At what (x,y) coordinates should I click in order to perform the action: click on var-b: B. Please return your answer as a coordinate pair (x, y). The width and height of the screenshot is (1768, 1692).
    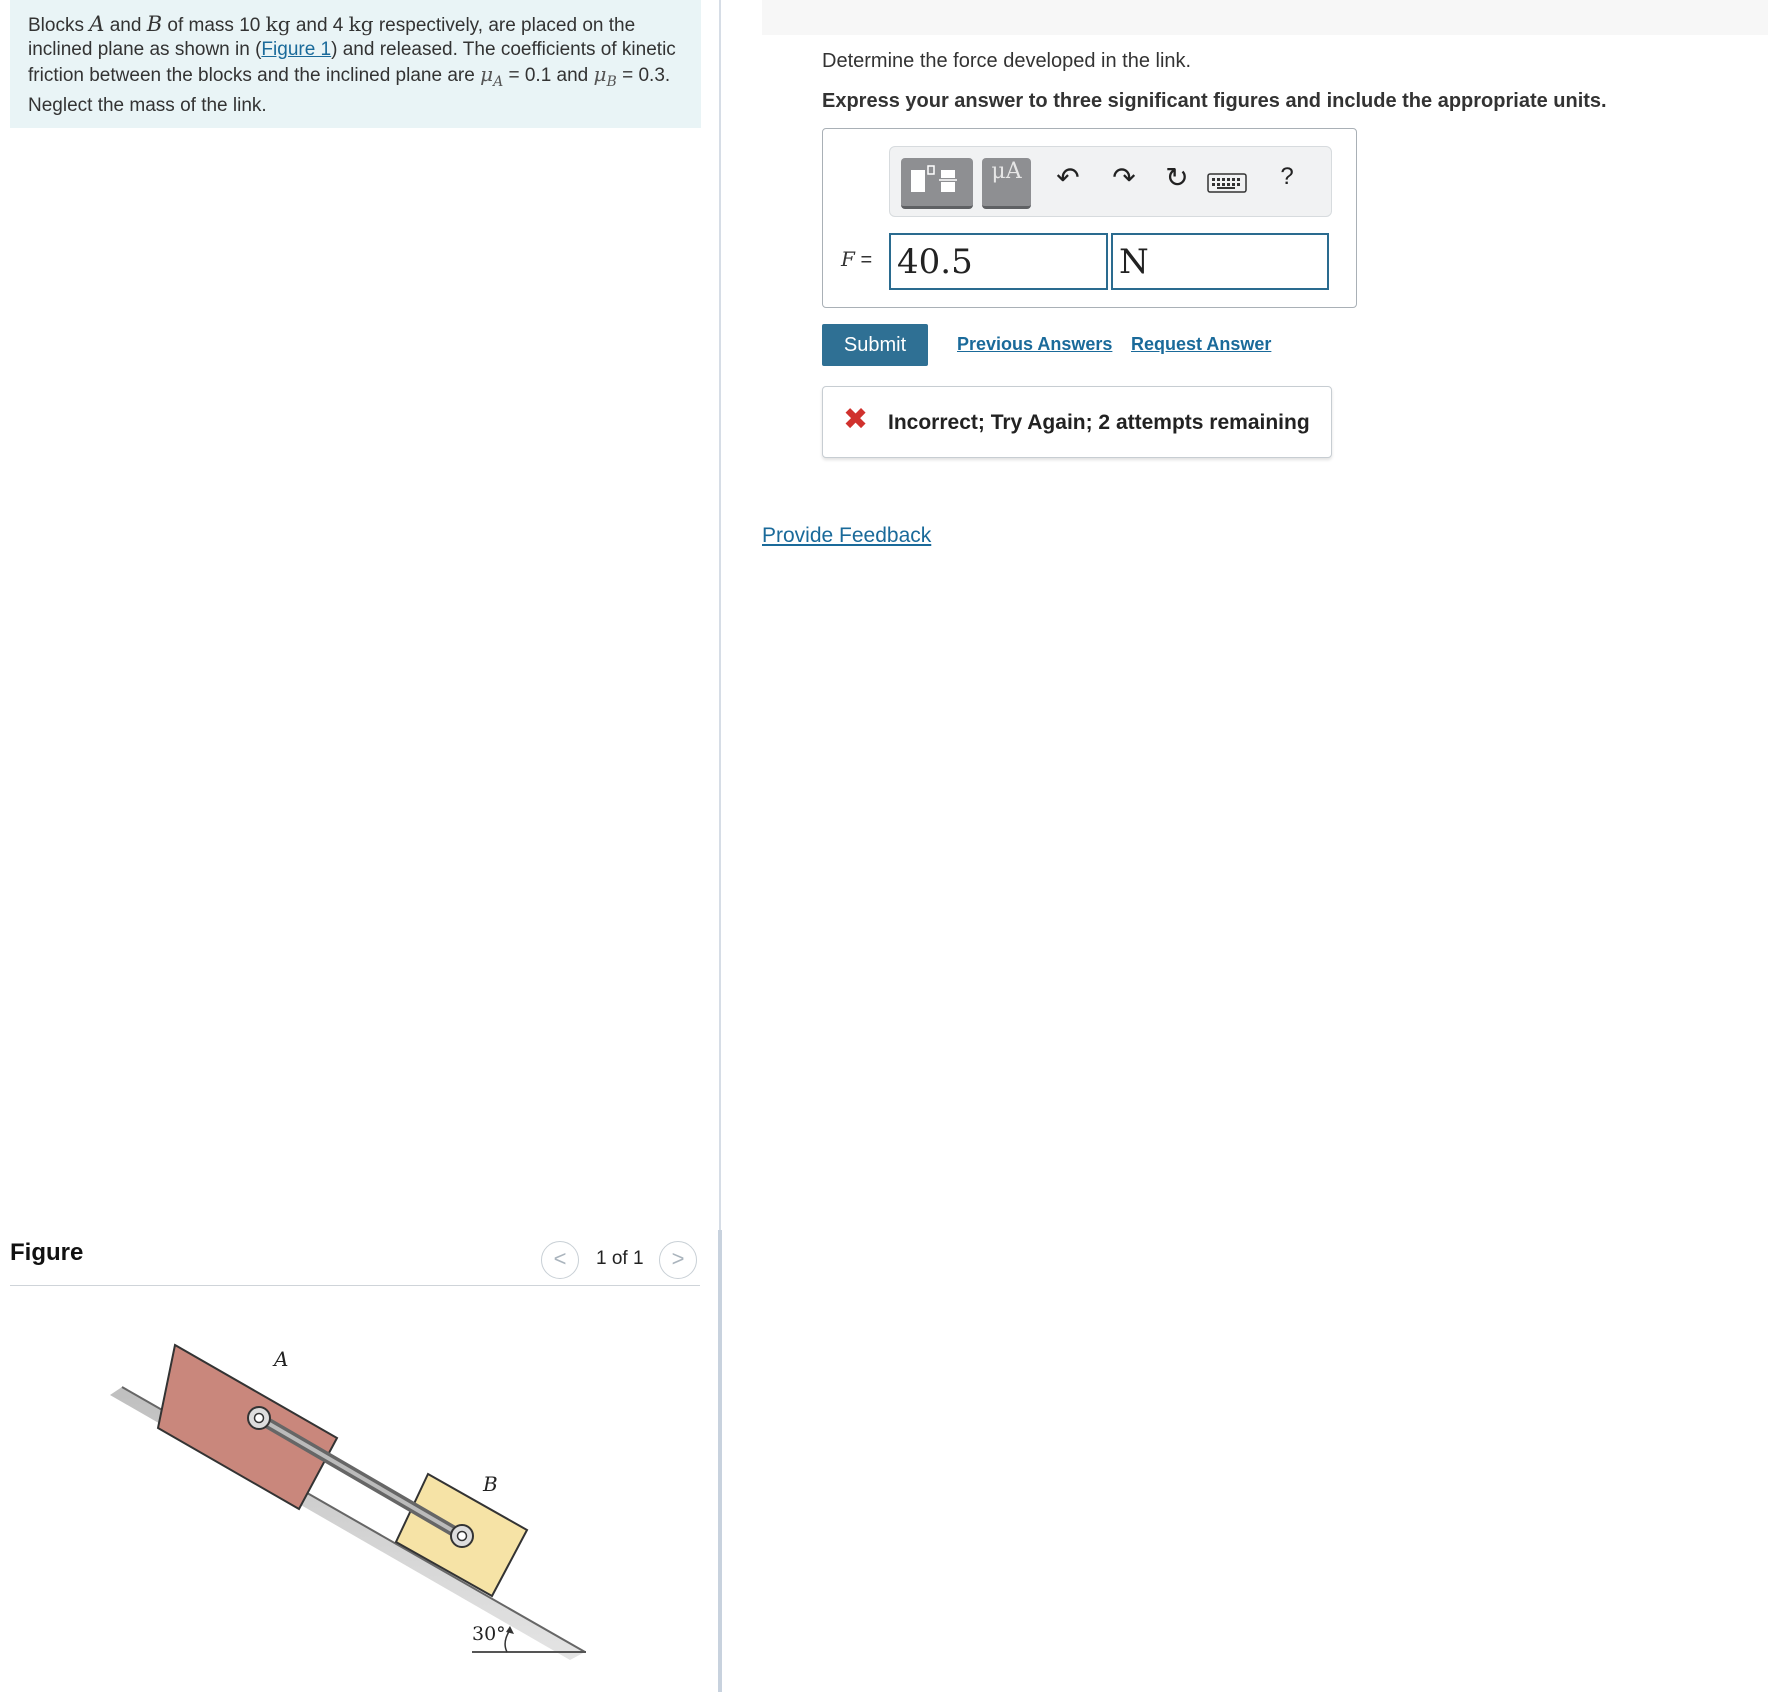
    Looking at the image, I should click on (154, 24).